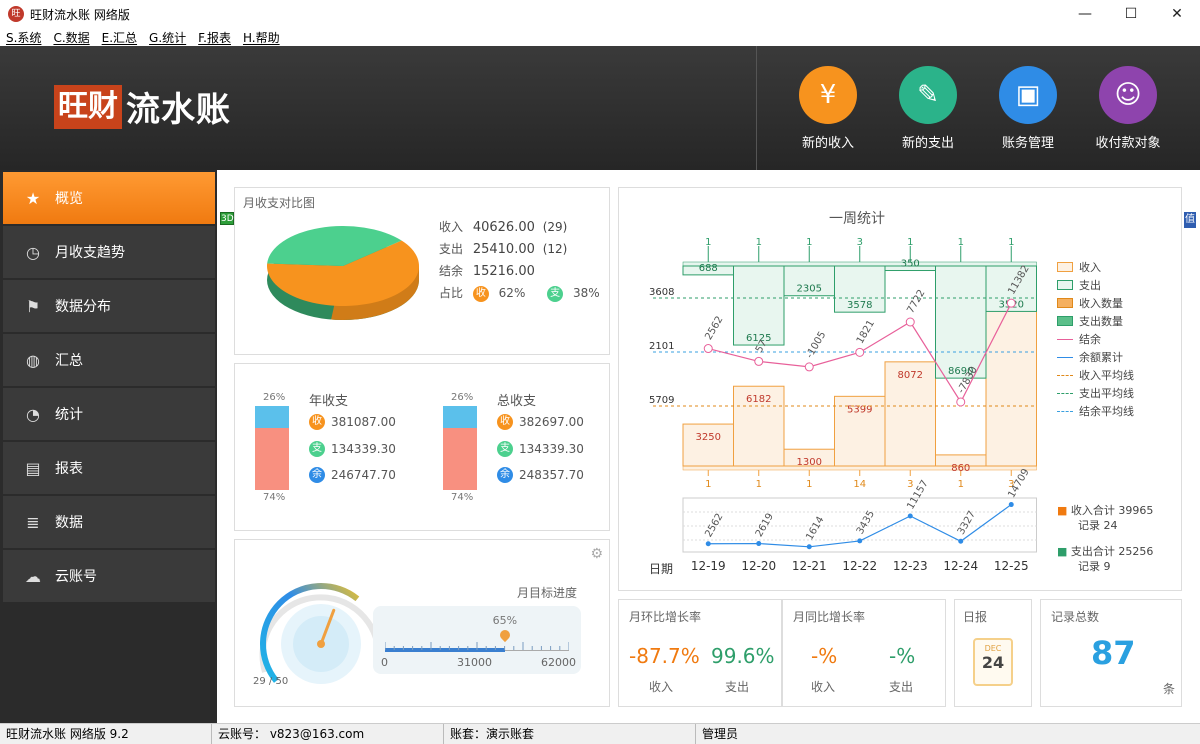  Describe the element at coordinates (477, 646) in the screenshot. I see `progress-ticks` at that location.